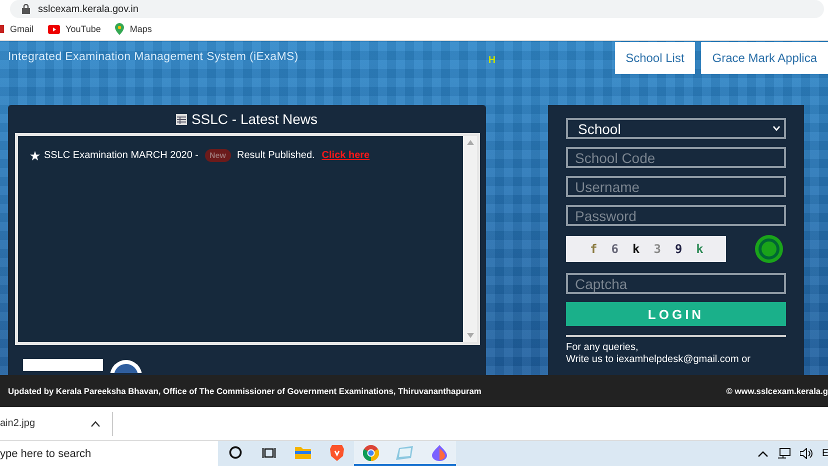 Image resolution: width=828 pixels, height=466 pixels. What do you see at coordinates (18, 423) in the screenshot?
I see `file-name: ain2.jpg` at bounding box center [18, 423].